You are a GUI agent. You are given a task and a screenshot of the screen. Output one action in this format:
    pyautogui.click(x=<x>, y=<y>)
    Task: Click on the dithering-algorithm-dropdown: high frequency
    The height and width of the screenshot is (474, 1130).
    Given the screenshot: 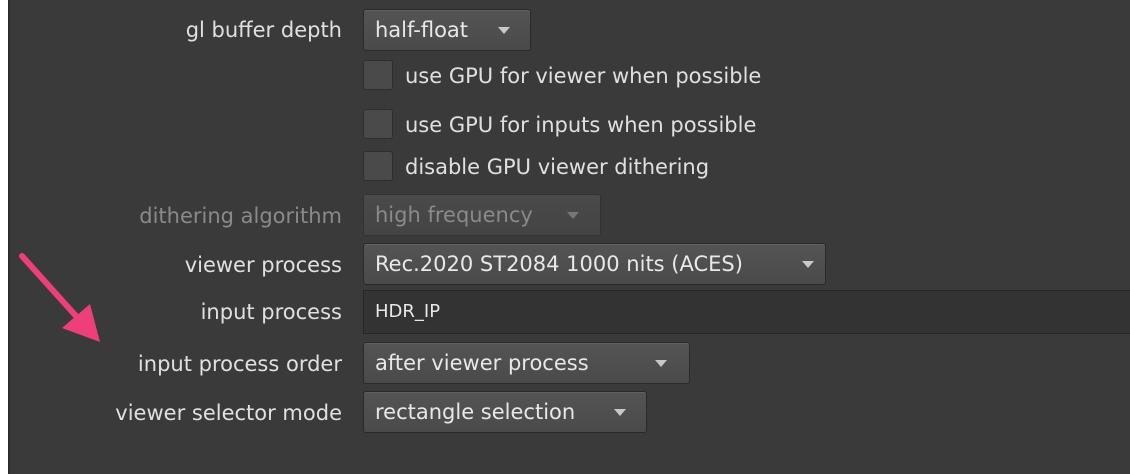 What is the action you would take?
    pyautogui.click(x=482, y=215)
    